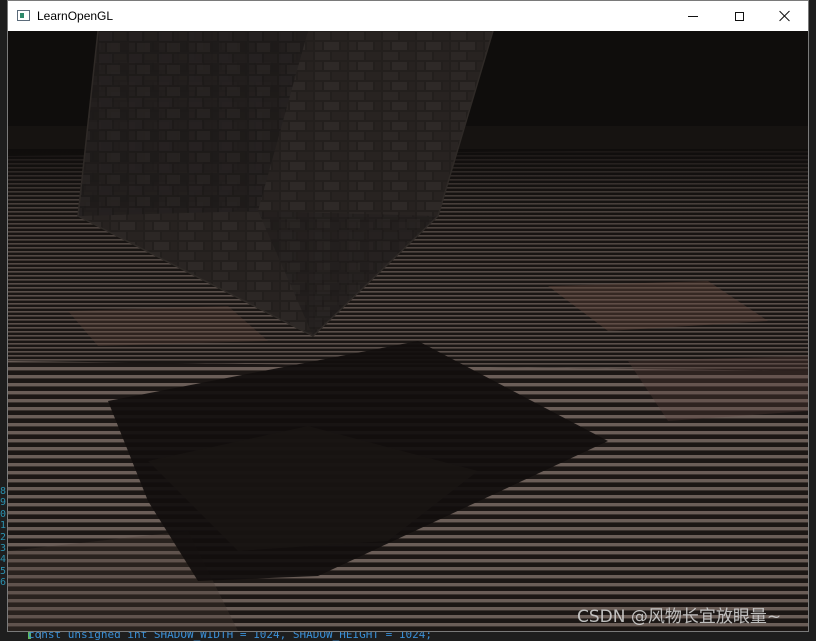 The image size is (816, 641). I want to click on close-button, so click(785, 16).